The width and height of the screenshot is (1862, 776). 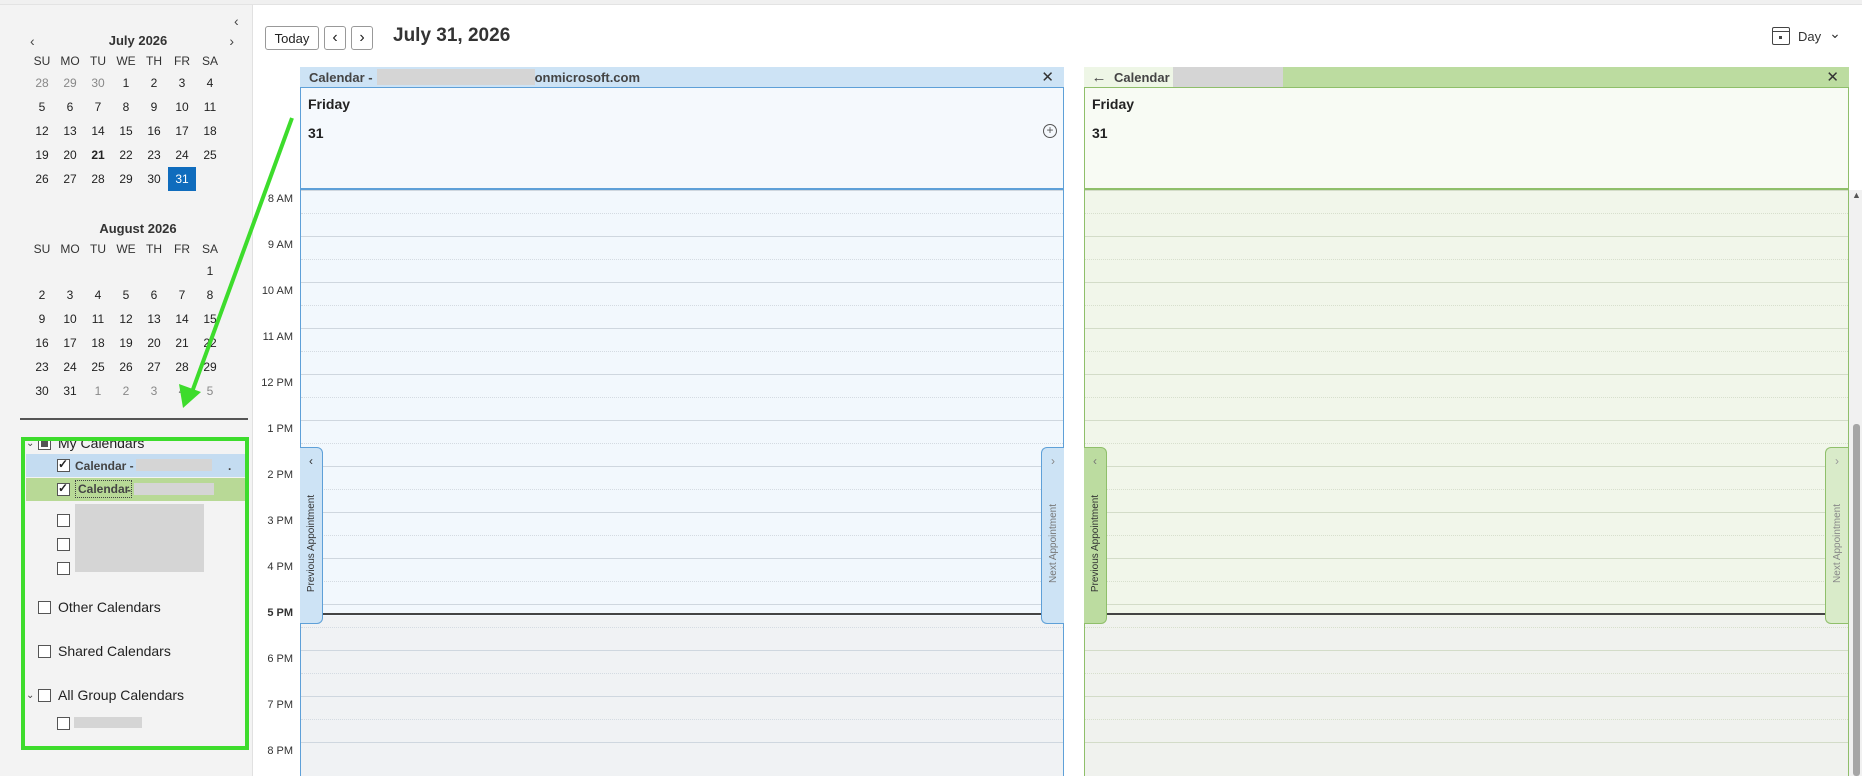 I want to click on next-day-button: ›, so click(x=362, y=38).